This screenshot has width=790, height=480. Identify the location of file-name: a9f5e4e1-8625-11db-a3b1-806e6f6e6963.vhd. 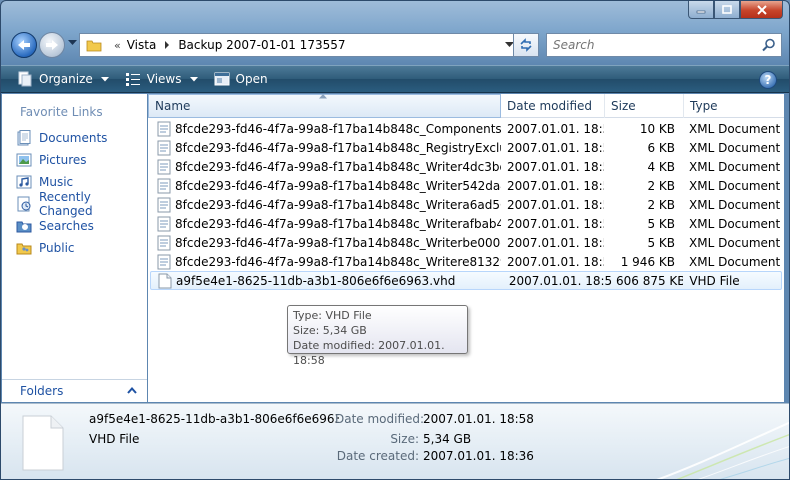
(316, 280).